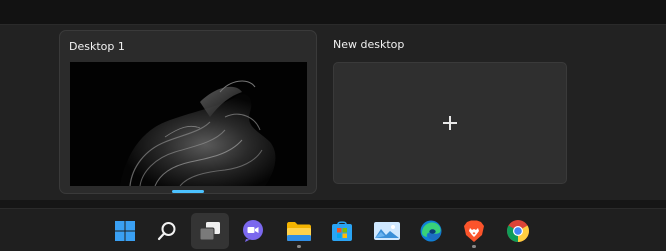  I want to click on task-view-icon, so click(209, 231).